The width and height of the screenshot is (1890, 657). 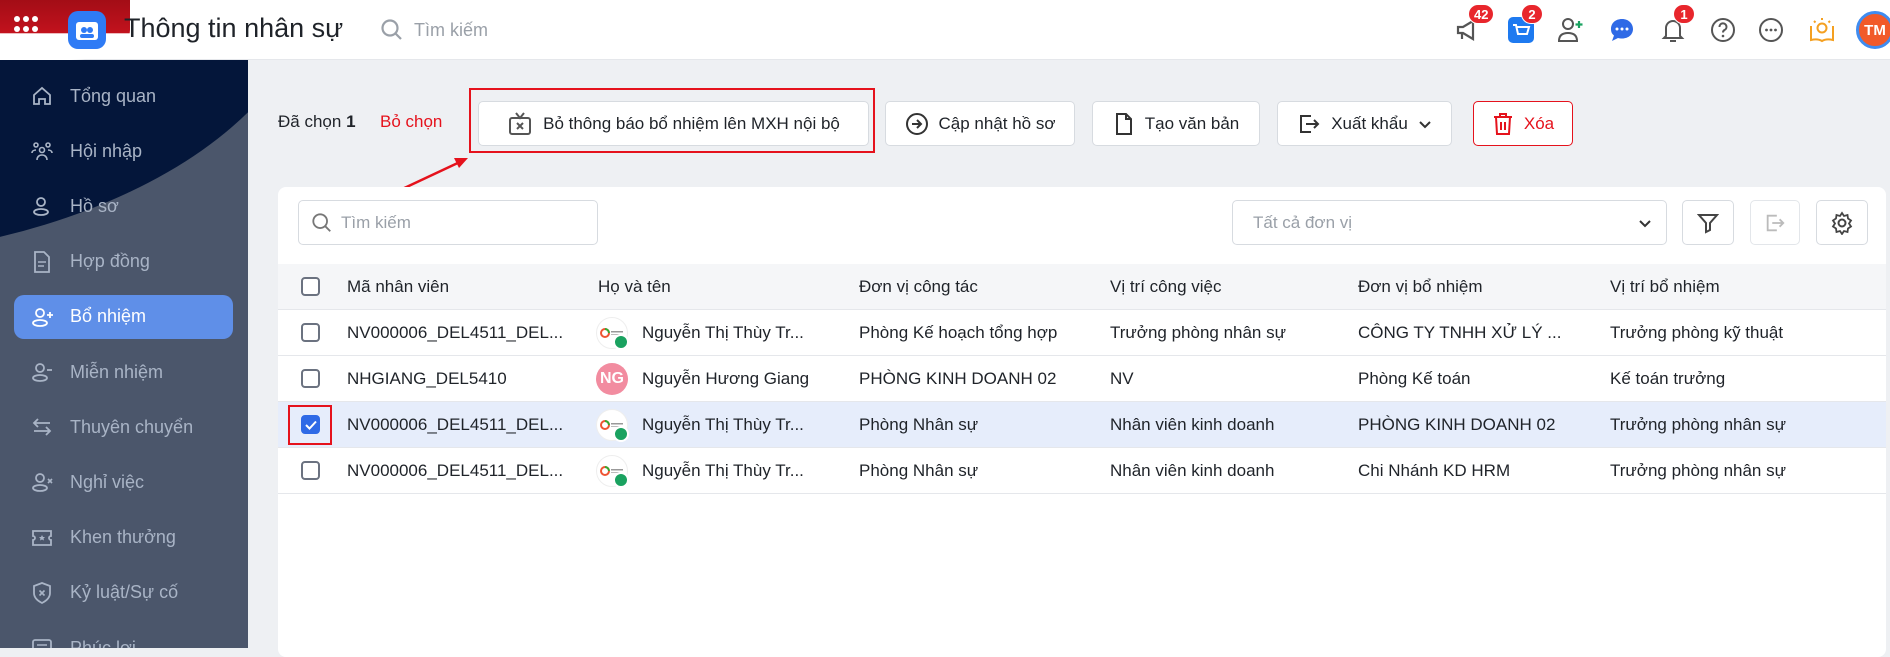 I want to click on employee-name: Nguyễn Hương Giang, so click(x=725, y=379).